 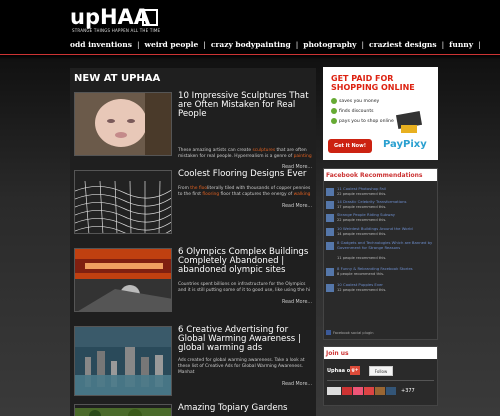 What do you see at coordinates (380, 353) in the screenshot?
I see `widget-title: Join us` at bounding box center [380, 353].